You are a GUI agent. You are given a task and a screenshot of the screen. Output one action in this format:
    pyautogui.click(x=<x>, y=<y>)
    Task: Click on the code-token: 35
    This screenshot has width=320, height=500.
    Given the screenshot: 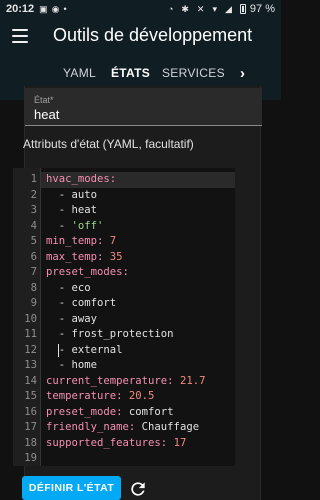 What is the action you would take?
    pyautogui.click(x=116, y=256)
    